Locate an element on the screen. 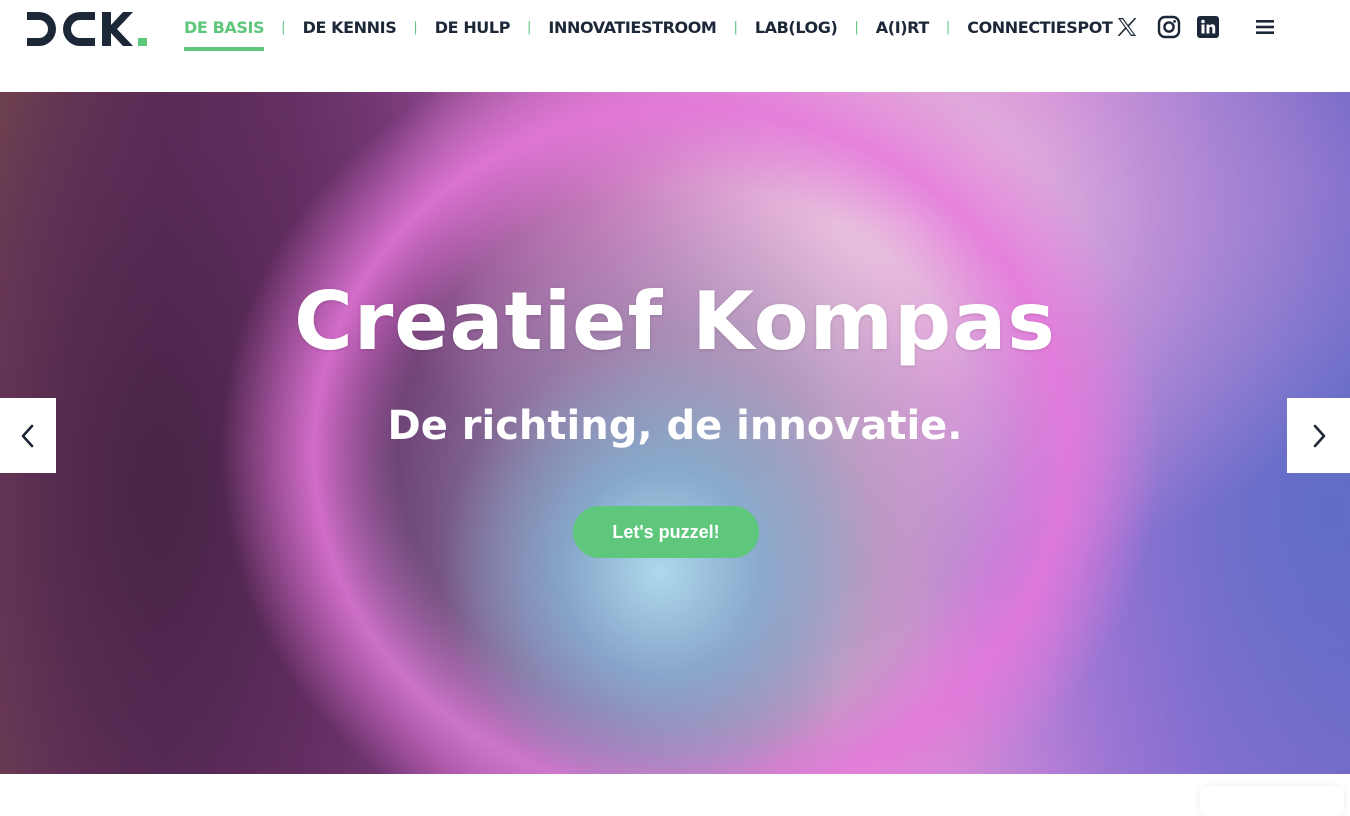 The height and width of the screenshot is (816, 1350). chevron-left-icon is located at coordinates (27, 435).